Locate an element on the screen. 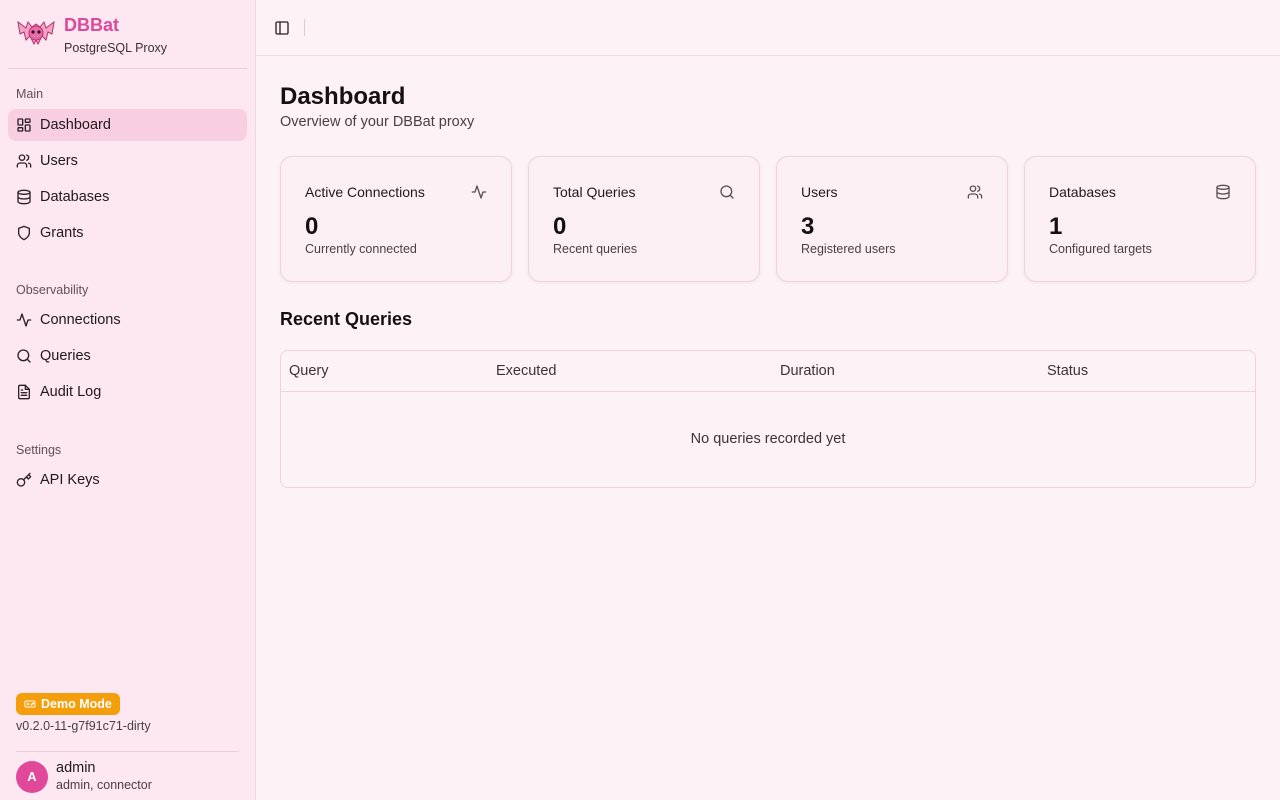 Image resolution: width=1280 pixels, height=800 pixels. nav-section-settings: Settings API Keys is located at coordinates (127, 469).